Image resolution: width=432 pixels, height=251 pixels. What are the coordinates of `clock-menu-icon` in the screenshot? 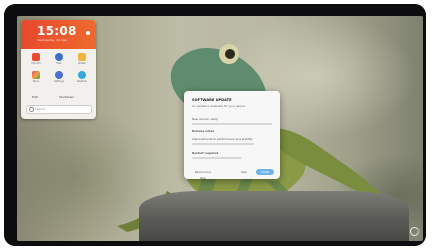 It's located at (88, 33).